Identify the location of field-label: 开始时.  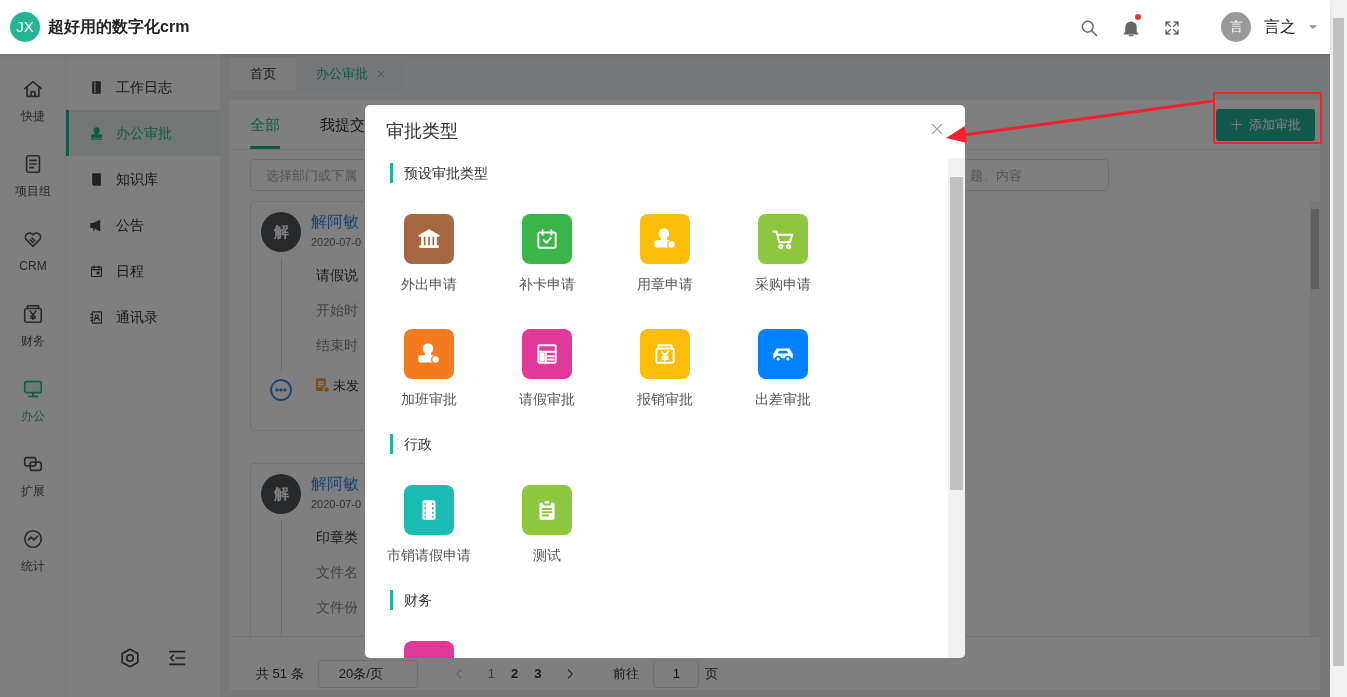
(337, 310).